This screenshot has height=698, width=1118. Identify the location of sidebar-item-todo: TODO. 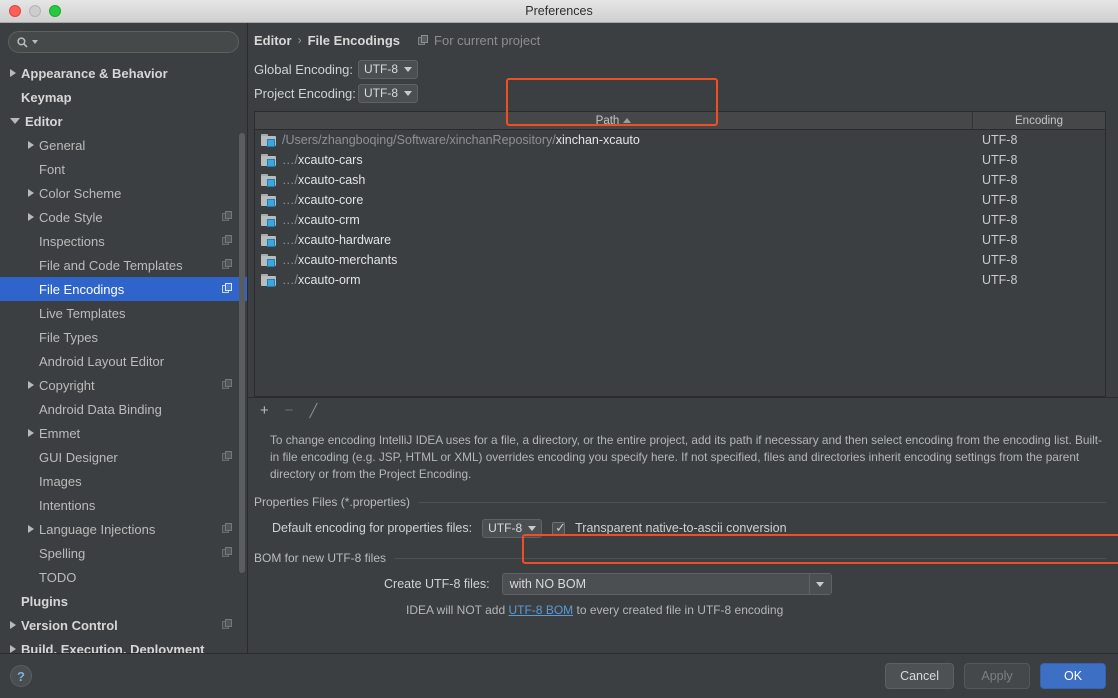
(123, 577).